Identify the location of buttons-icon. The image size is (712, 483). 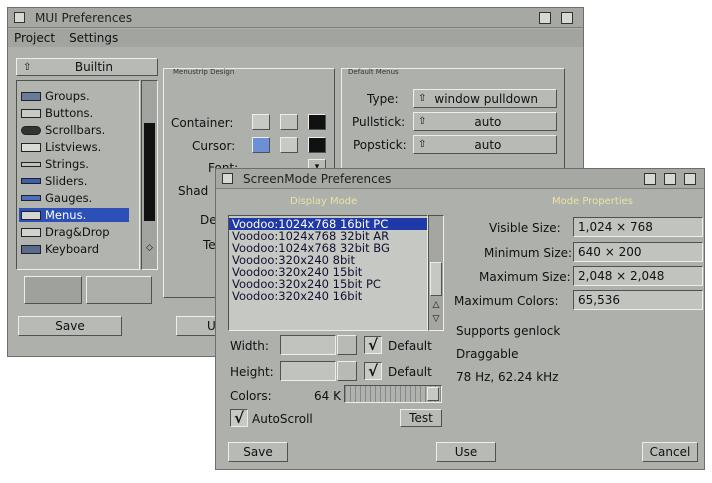
(31, 113).